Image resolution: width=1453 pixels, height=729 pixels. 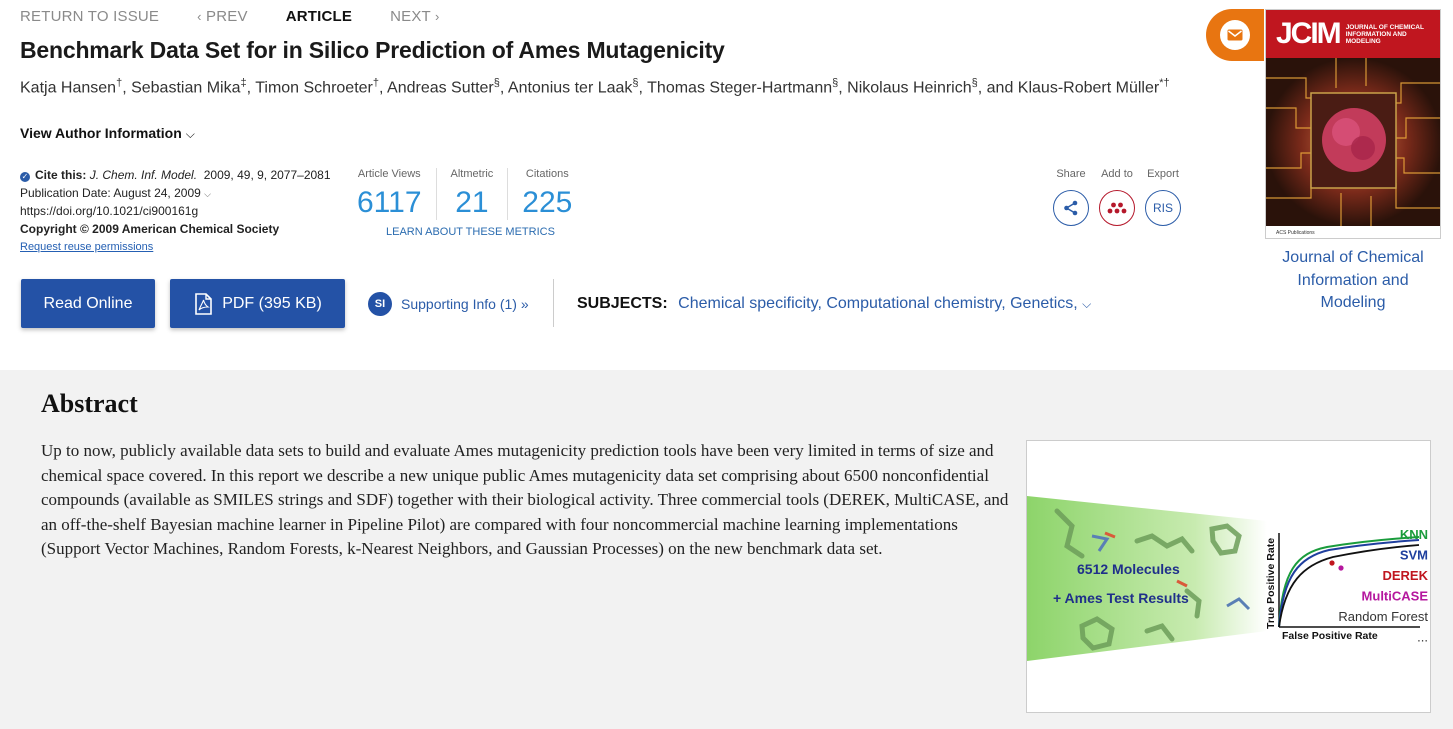 I want to click on journal-logo: JCIM, so click(x=1309, y=33).